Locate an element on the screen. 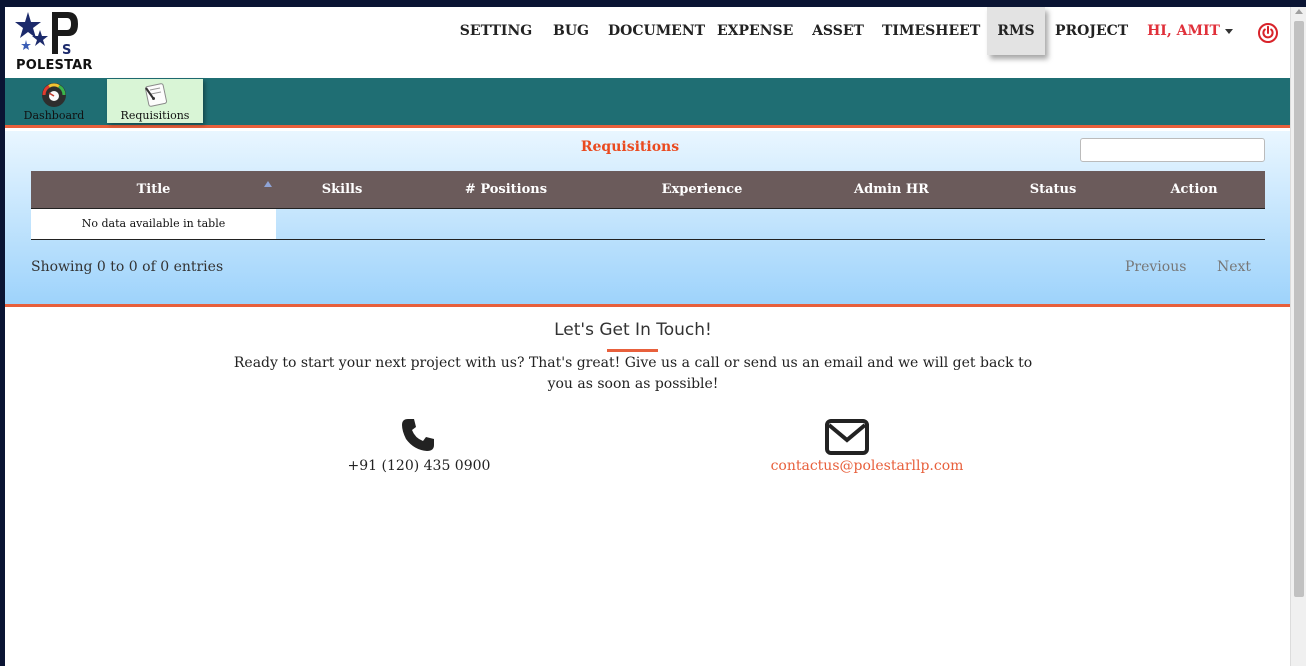 The image size is (1306, 666). empty-cell is located at coordinates (770, 224).